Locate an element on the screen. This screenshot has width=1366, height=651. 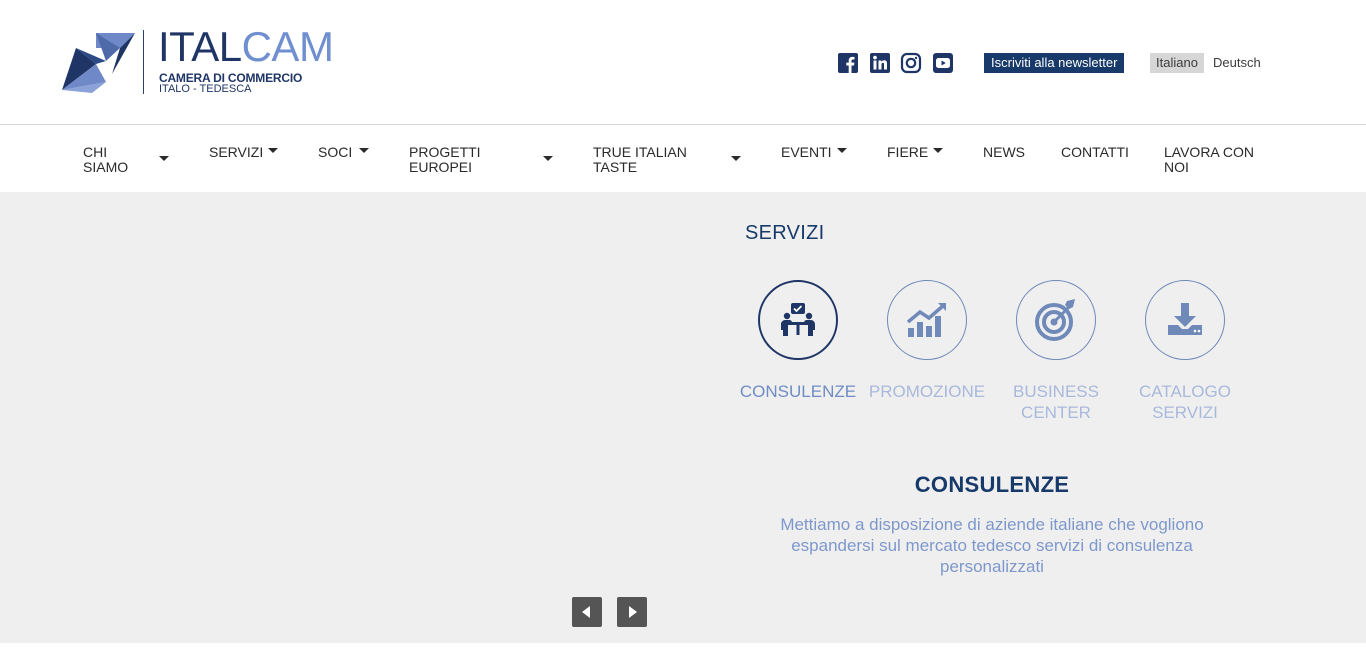
service-consulenze: CONSULENZE is located at coordinates (798, 341).